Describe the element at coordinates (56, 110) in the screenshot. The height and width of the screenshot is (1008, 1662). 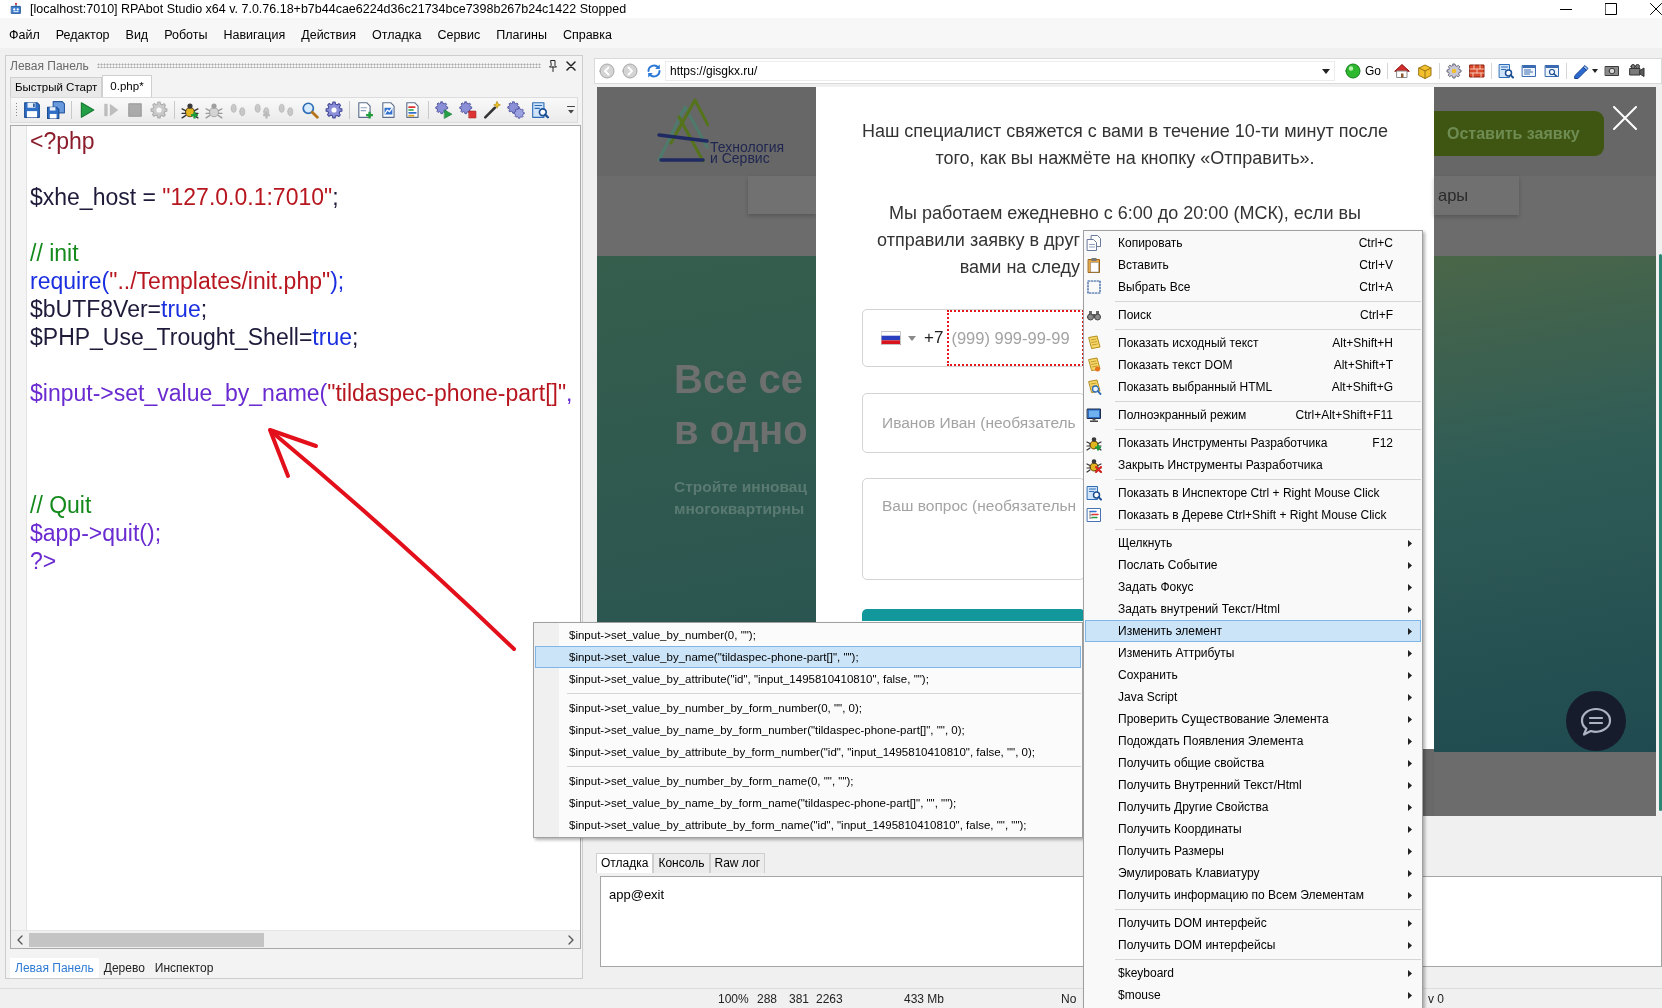
I see `save-all-button` at that location.